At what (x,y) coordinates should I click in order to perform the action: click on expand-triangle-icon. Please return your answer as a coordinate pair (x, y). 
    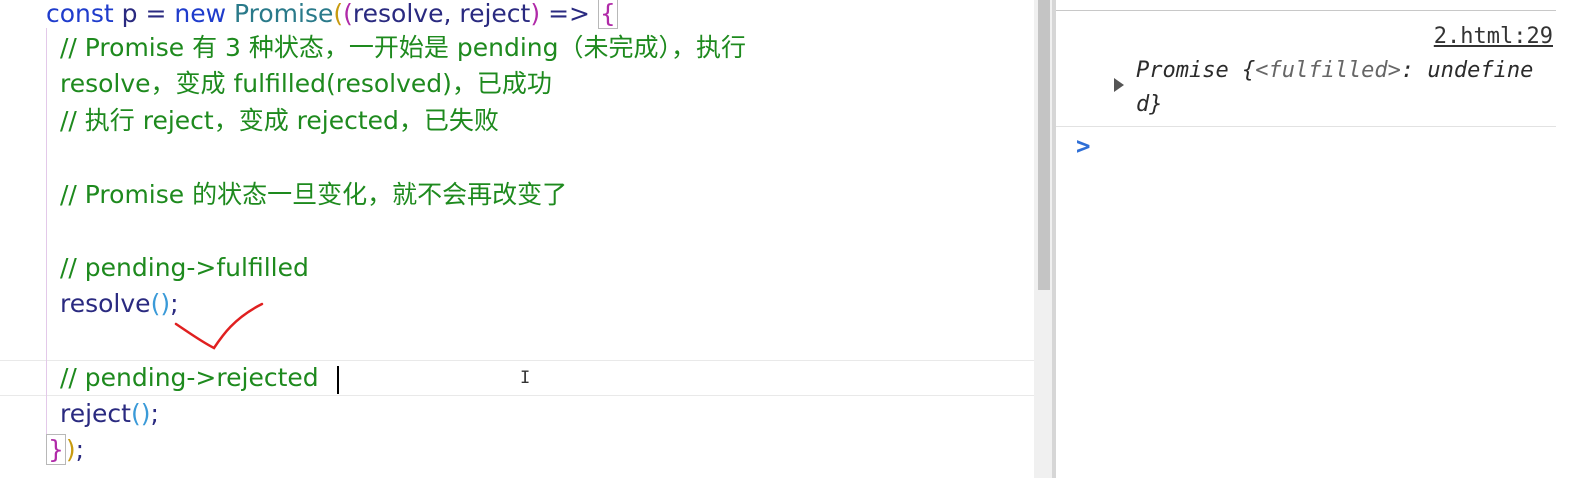
    Looking at the image, I should click on (1119, 85).